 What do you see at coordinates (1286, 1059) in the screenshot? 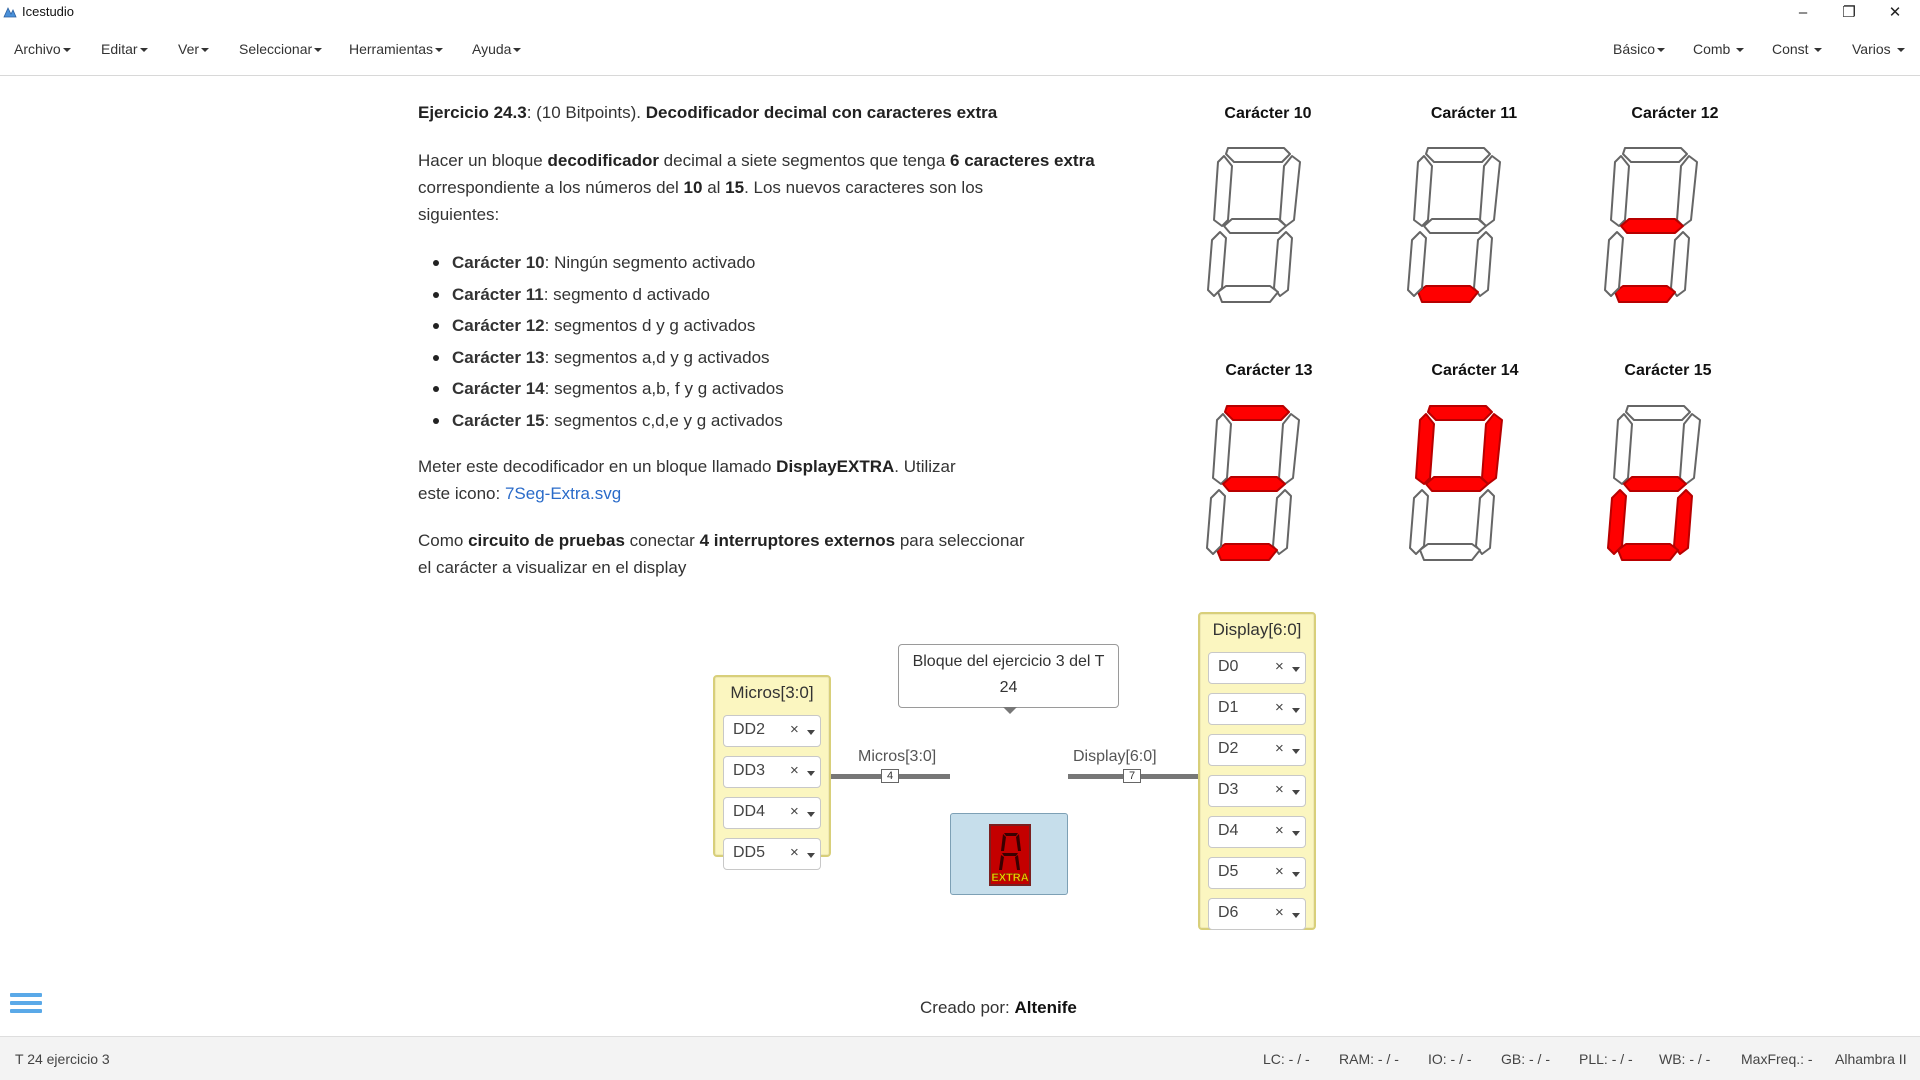
I see `status-lc: LC: - / -` at bounding box center [1286, 1059].